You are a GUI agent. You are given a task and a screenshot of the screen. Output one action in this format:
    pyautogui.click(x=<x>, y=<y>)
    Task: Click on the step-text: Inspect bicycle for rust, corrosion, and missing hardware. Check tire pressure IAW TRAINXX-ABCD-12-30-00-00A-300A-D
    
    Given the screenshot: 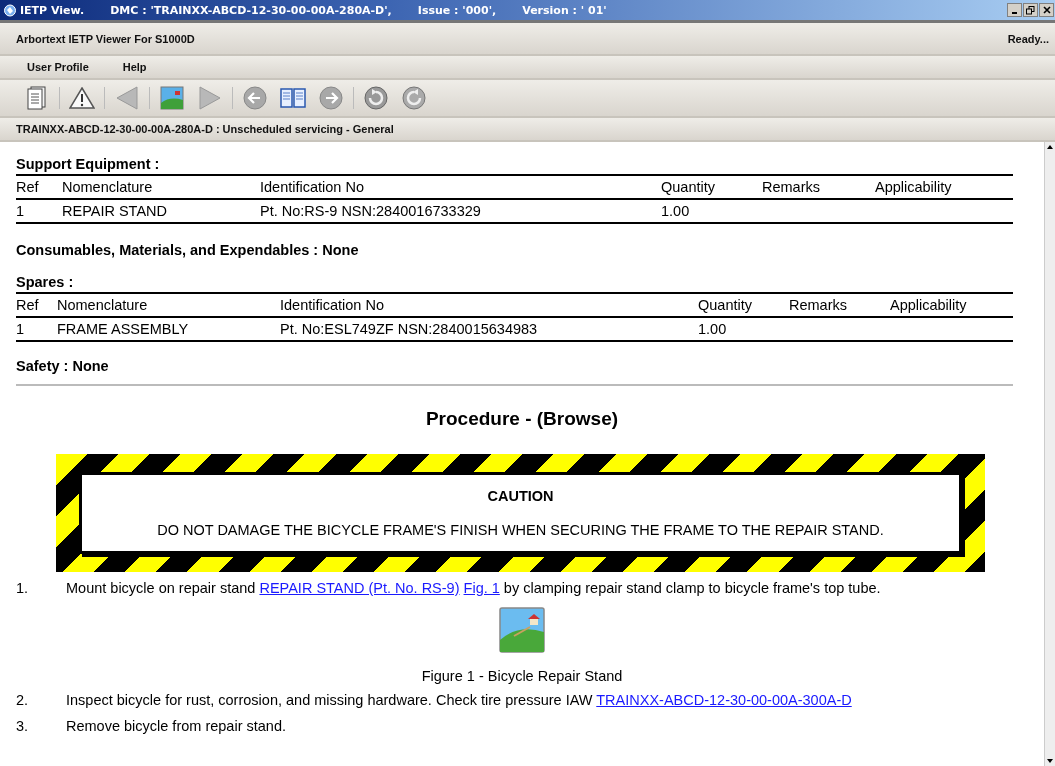 What is the action you would take?
    pyautogui.click(x=459, y=700)
    